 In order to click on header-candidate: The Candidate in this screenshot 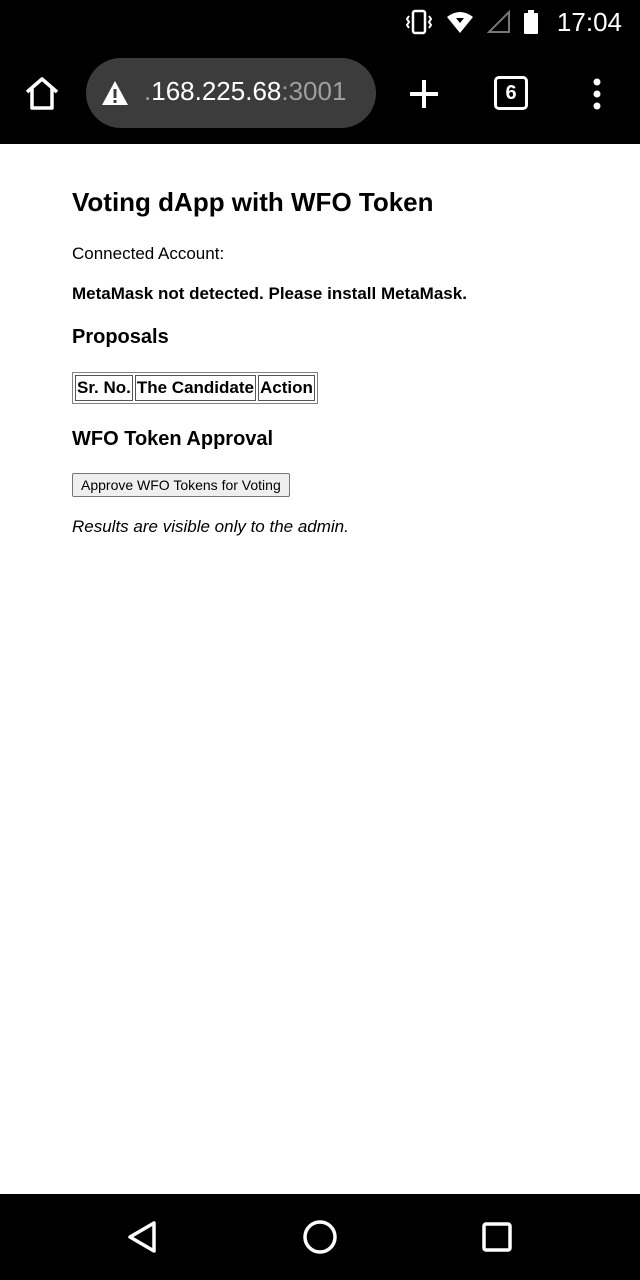, I will do `click(195, 388)`.